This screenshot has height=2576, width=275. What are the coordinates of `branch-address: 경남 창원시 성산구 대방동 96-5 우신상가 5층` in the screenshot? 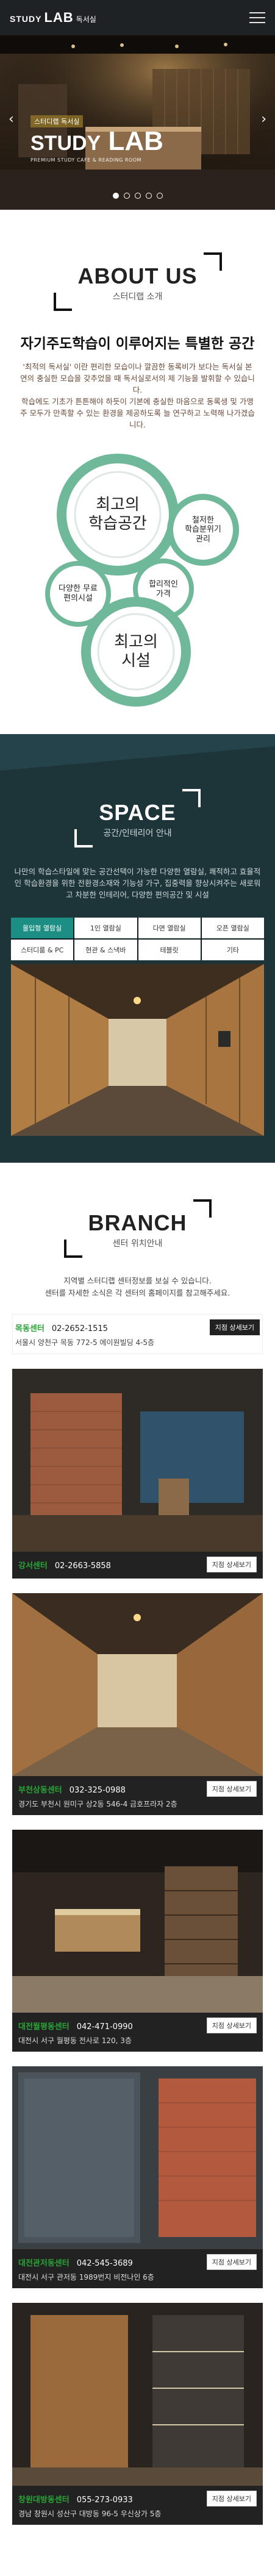 It's located at (90, 2514).